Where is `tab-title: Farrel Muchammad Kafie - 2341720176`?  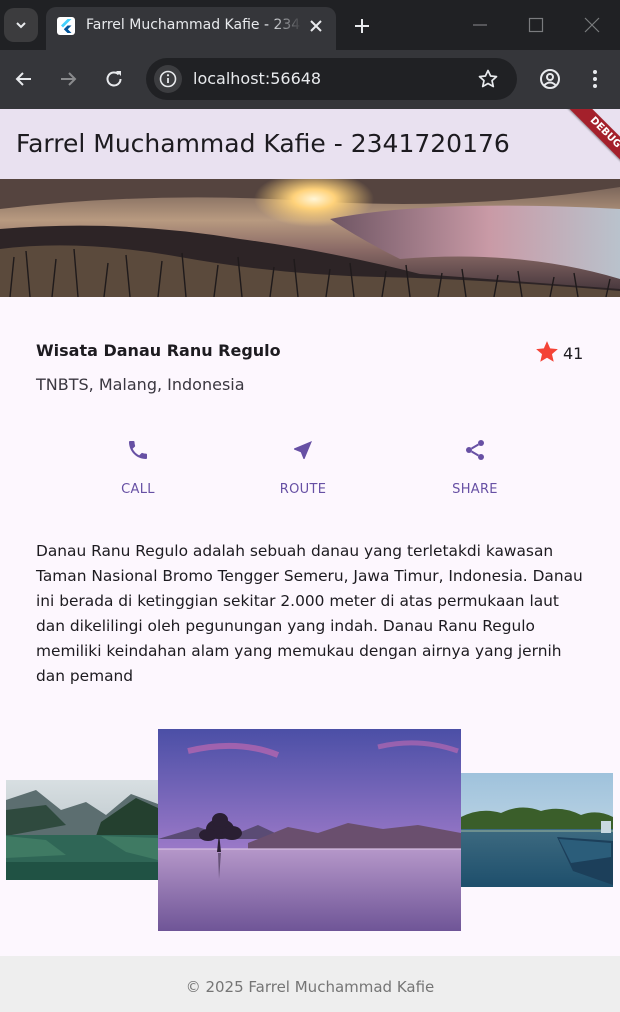
tab-title: Farrel Muchammad Kafie - 2341720176 is located at coordinates (194, 25).